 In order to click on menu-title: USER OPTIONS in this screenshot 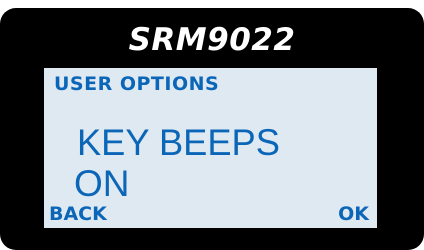, I will do `click(137, 84)`.